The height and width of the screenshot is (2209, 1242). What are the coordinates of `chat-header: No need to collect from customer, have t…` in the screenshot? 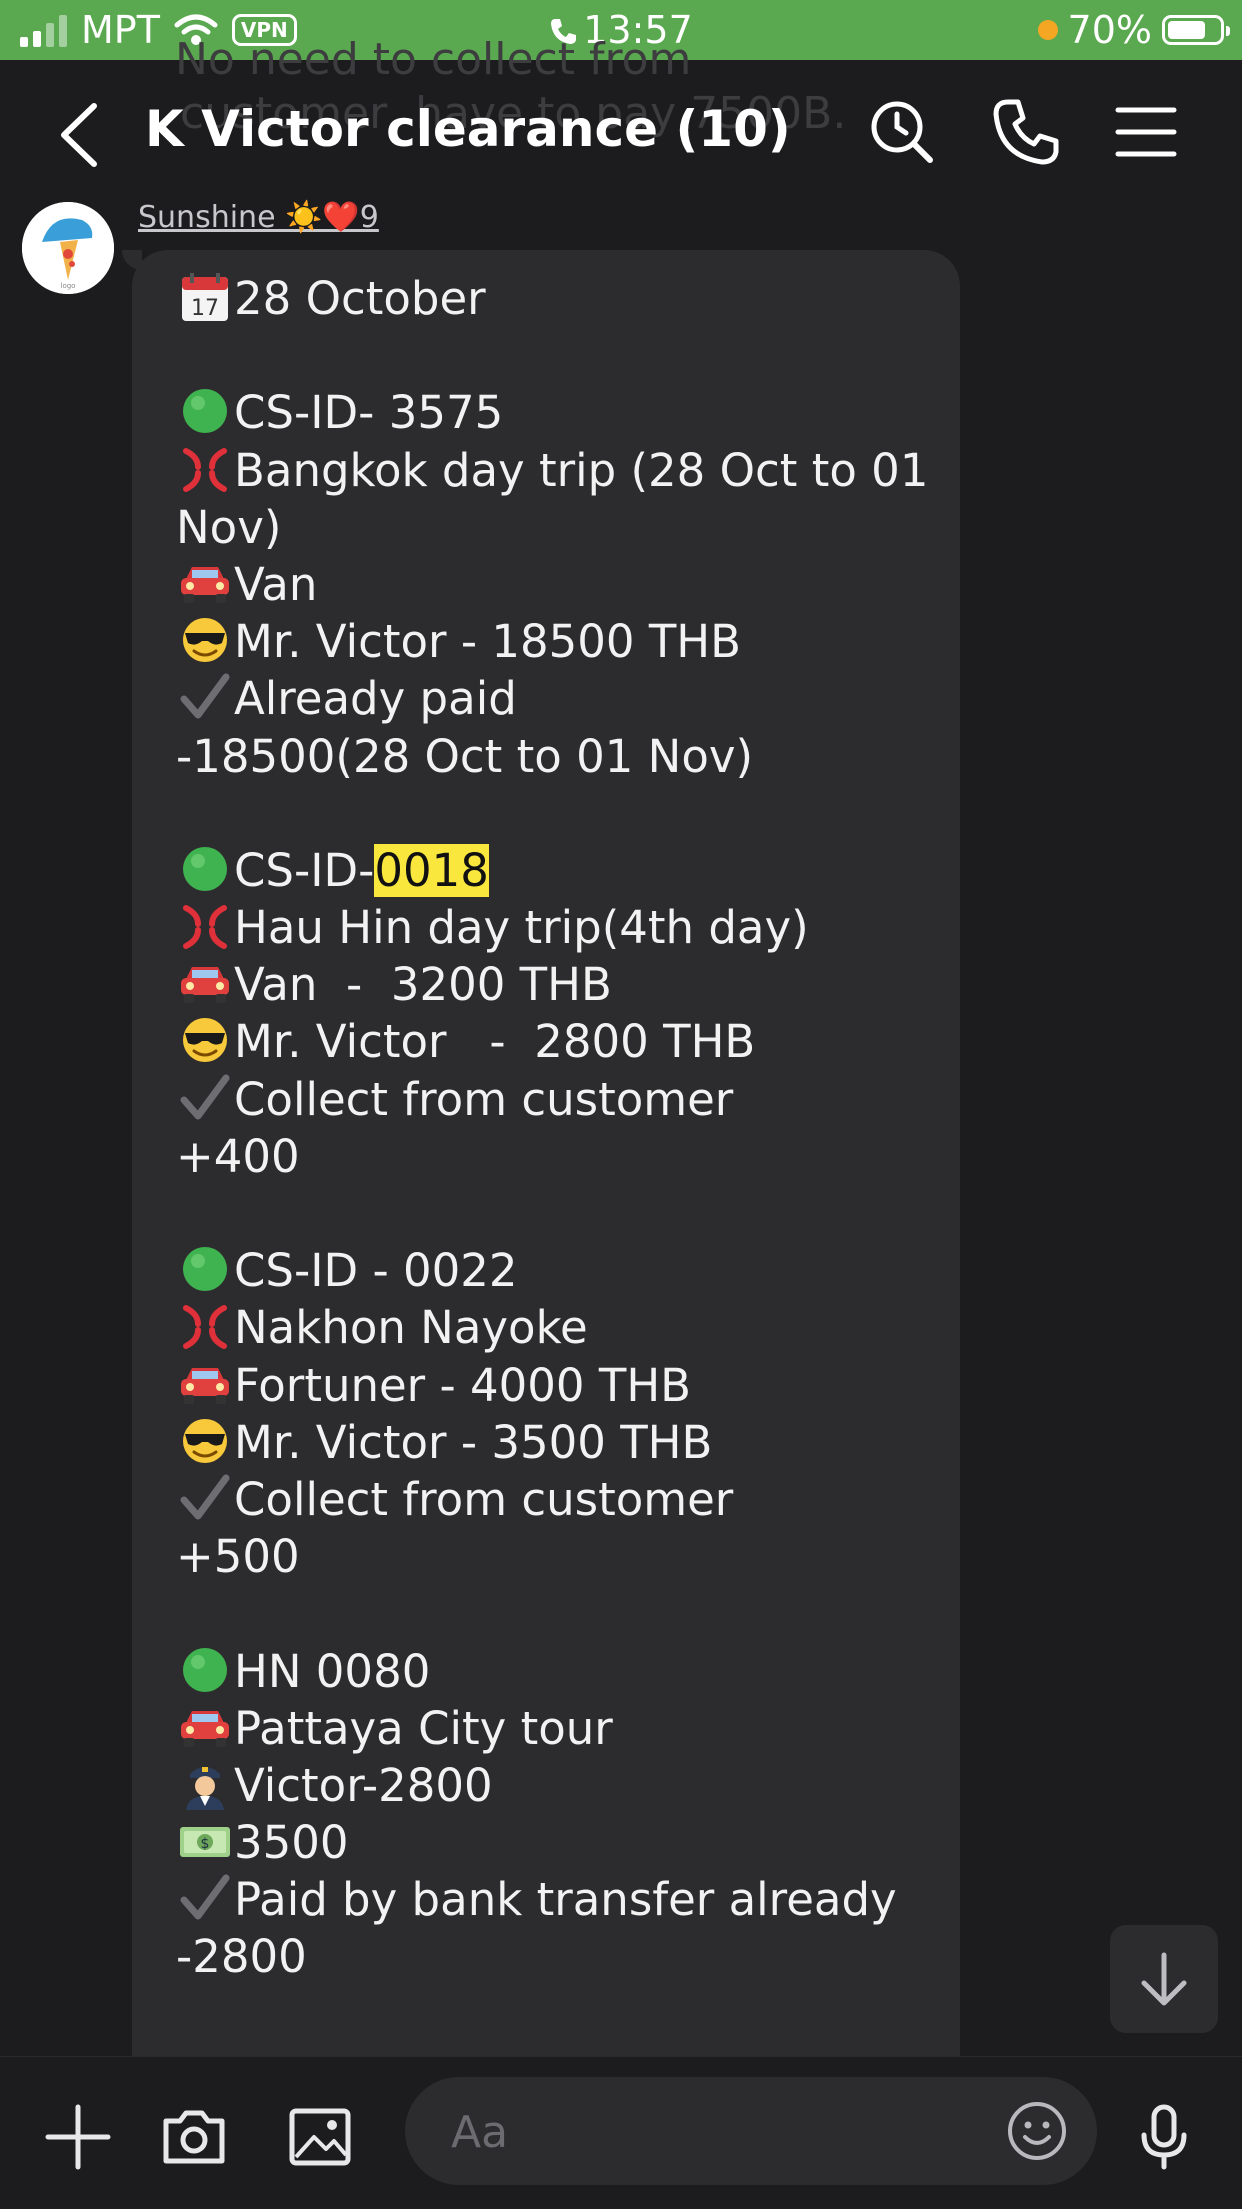 It's located at (621, 117).